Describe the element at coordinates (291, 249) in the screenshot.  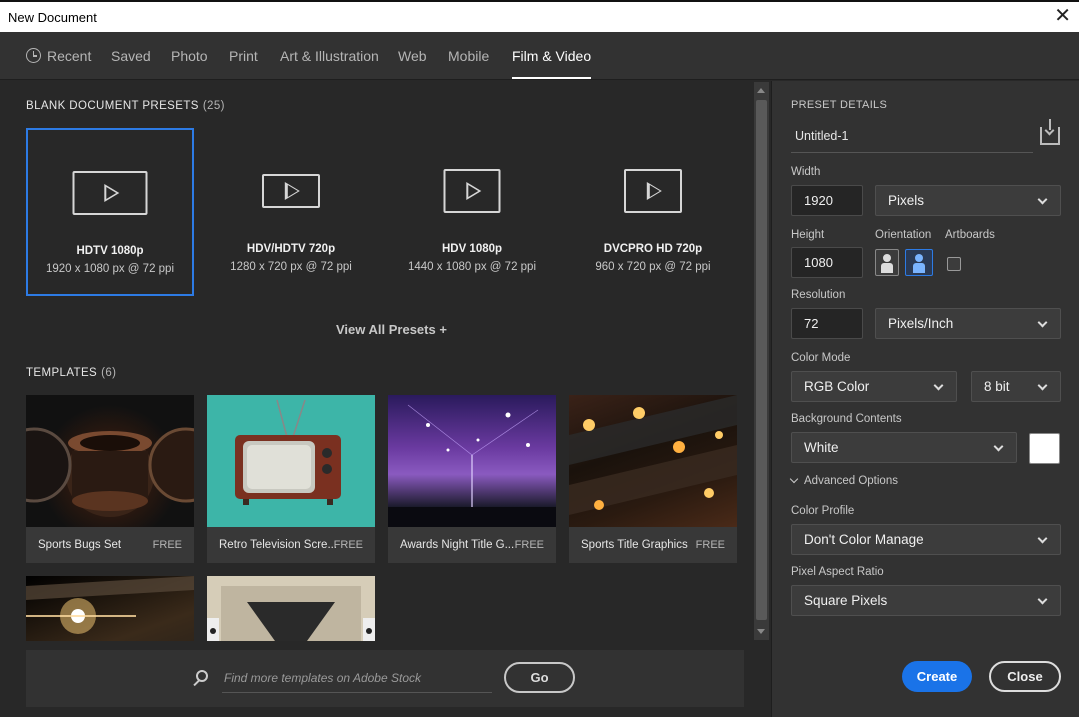
I see `preset-name: HDV/HDTV 720p` at that location.